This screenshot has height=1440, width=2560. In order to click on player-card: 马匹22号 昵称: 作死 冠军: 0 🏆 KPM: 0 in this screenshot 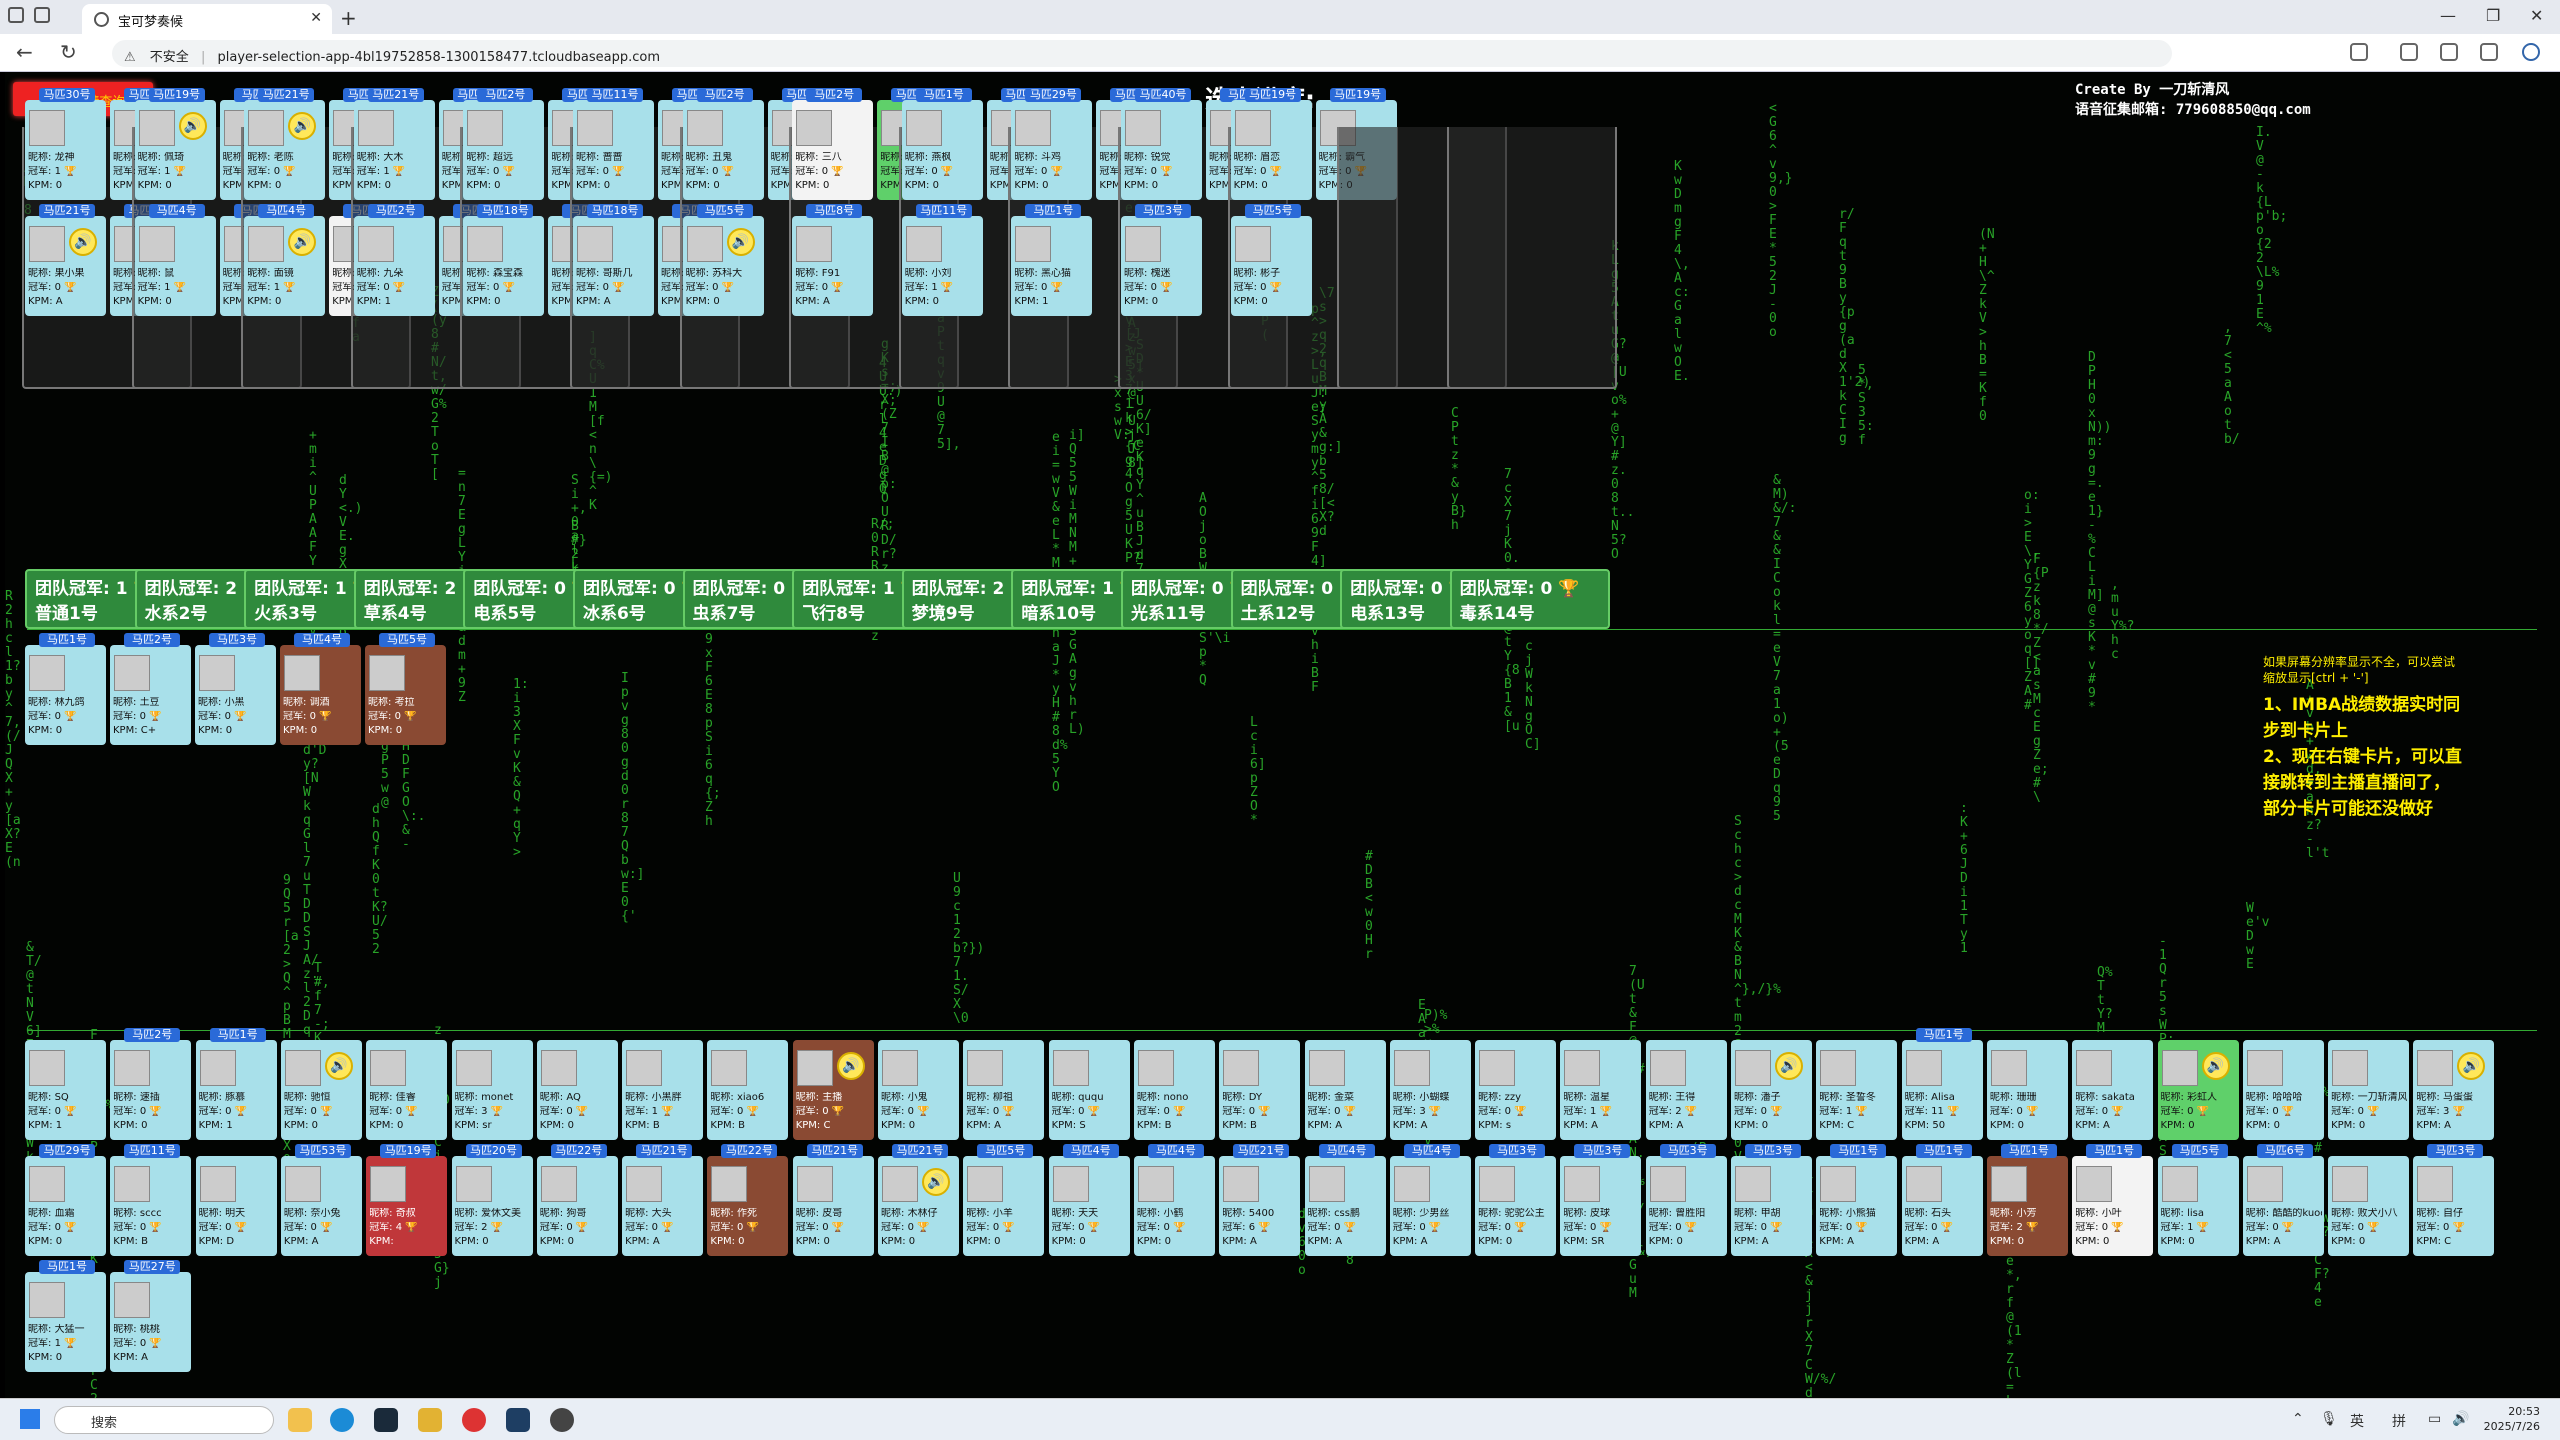, I will do `click(748, 1200)`.